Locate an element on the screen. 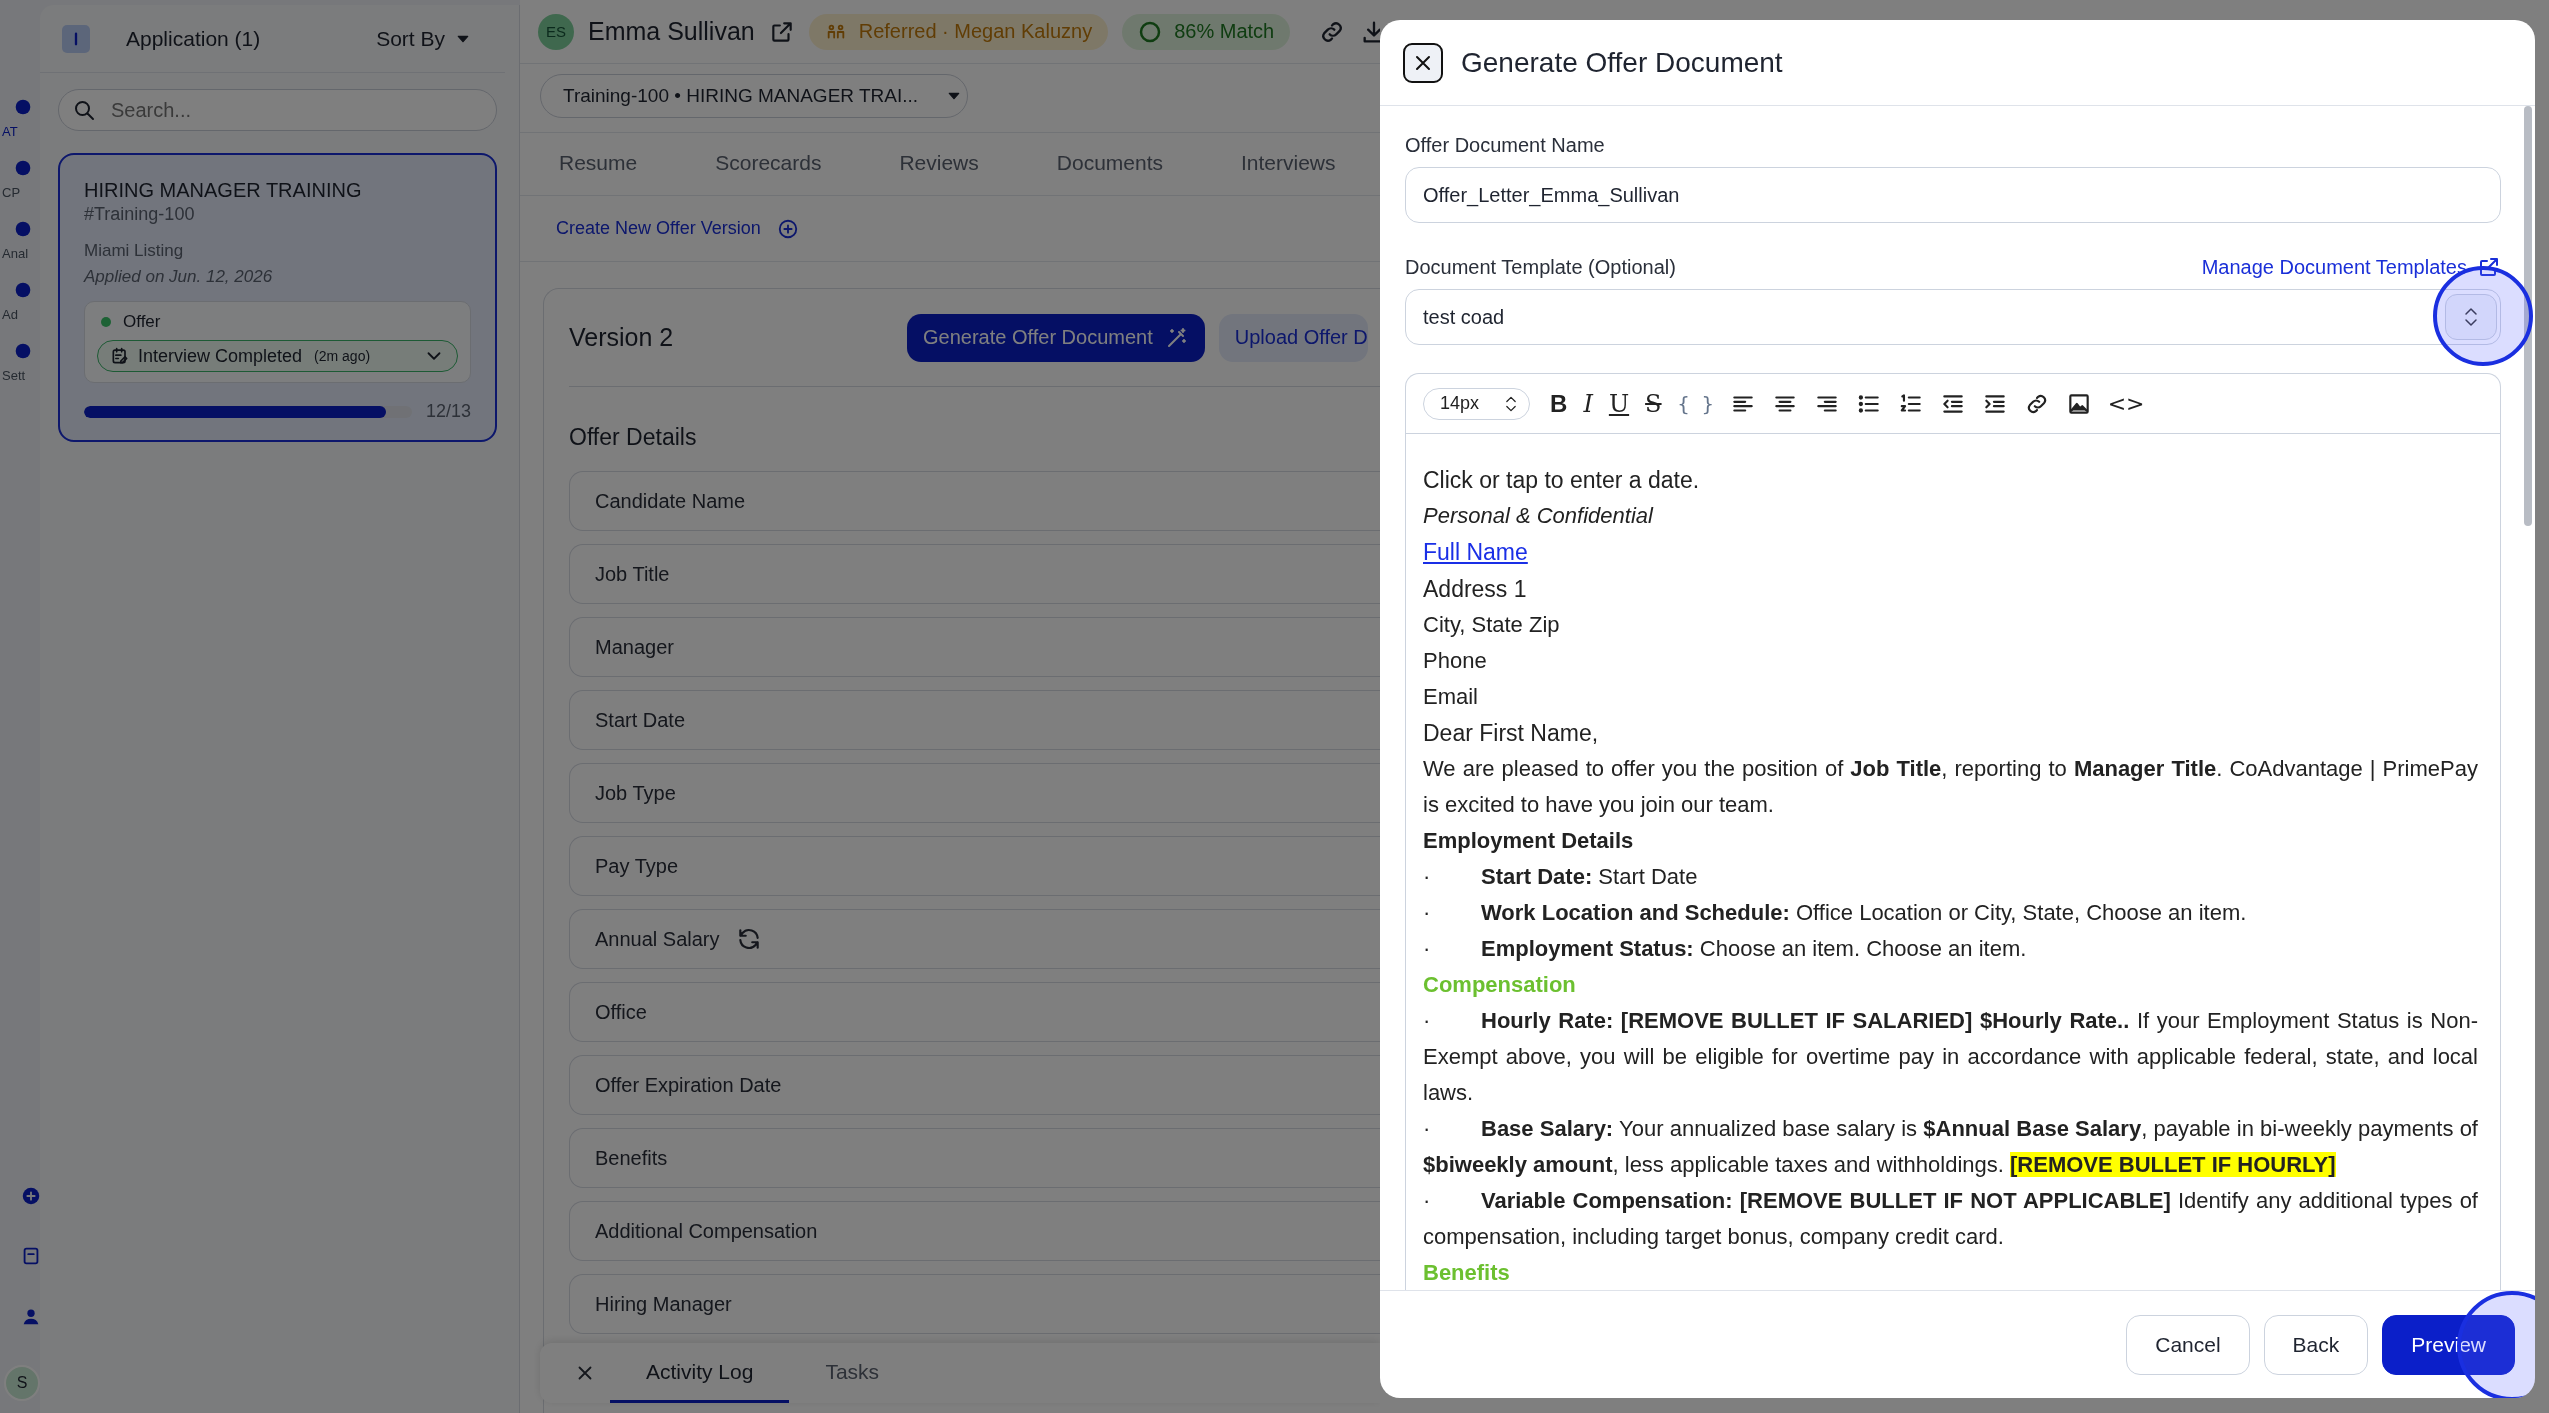  field-label: Job Type is located at coordinates (635, 793).